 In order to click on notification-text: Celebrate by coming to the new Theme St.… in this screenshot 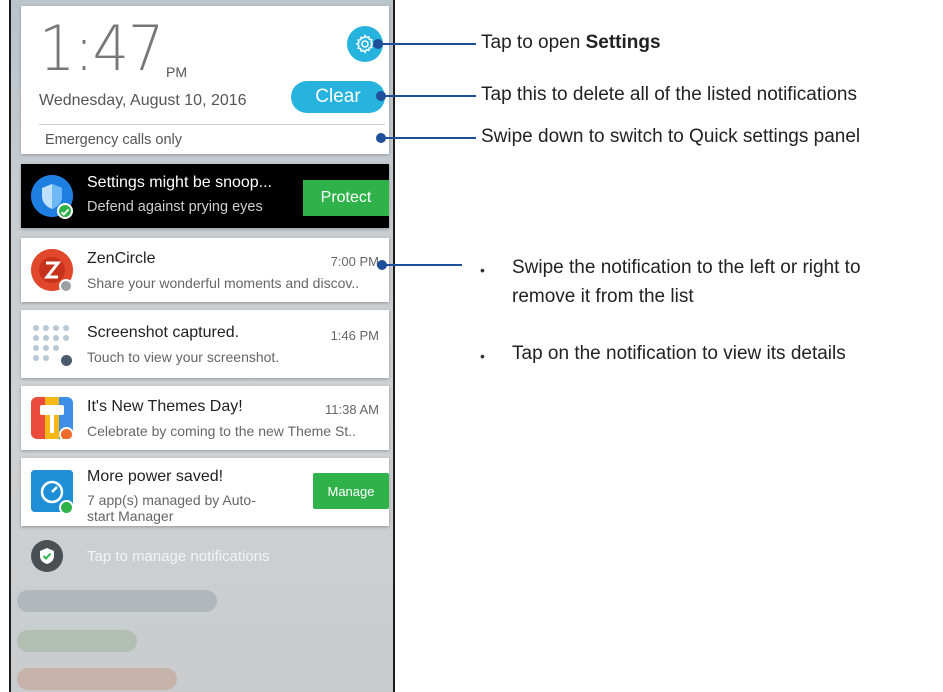, I will do `click(221, 431)`.